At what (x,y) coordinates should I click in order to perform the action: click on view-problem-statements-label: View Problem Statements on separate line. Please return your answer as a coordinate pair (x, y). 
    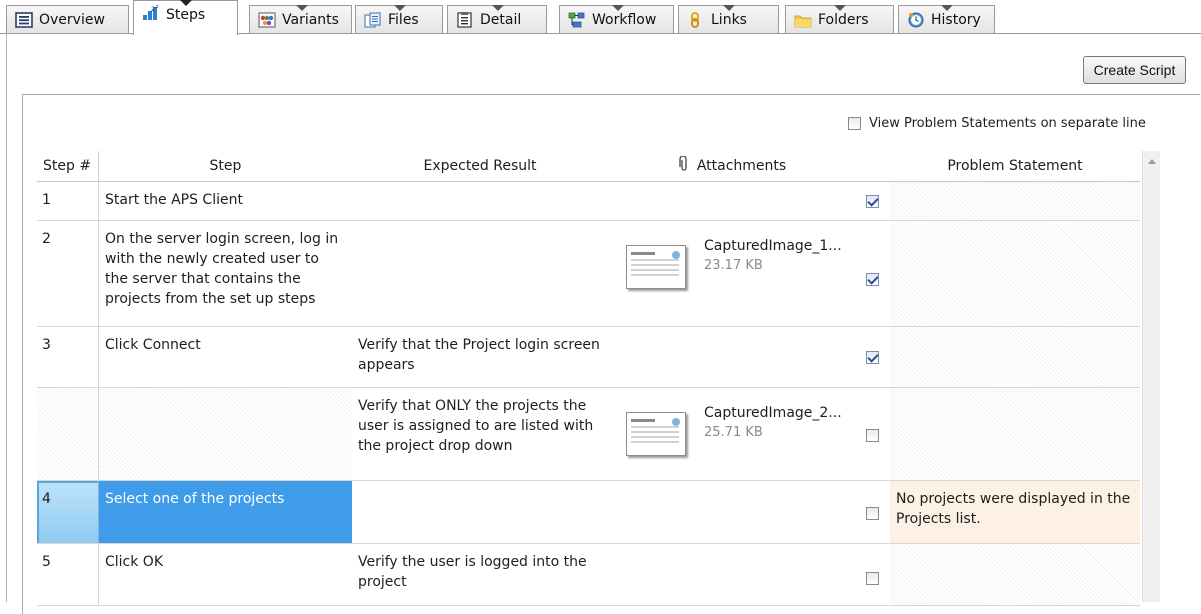
    Looking at the image, I should click on (1007, 123).